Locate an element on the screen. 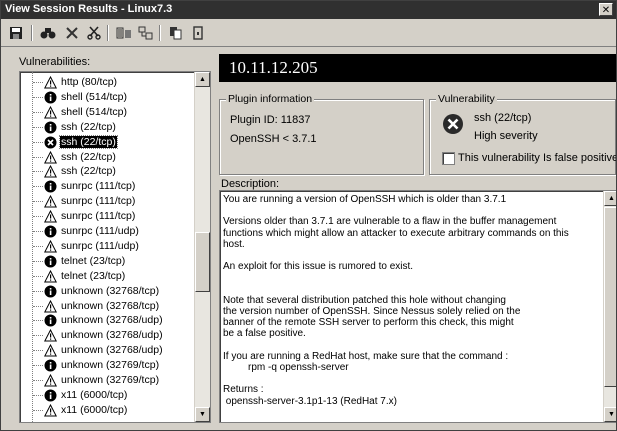  vulnerability-severity: High severity is located at coordinates (506, 136).